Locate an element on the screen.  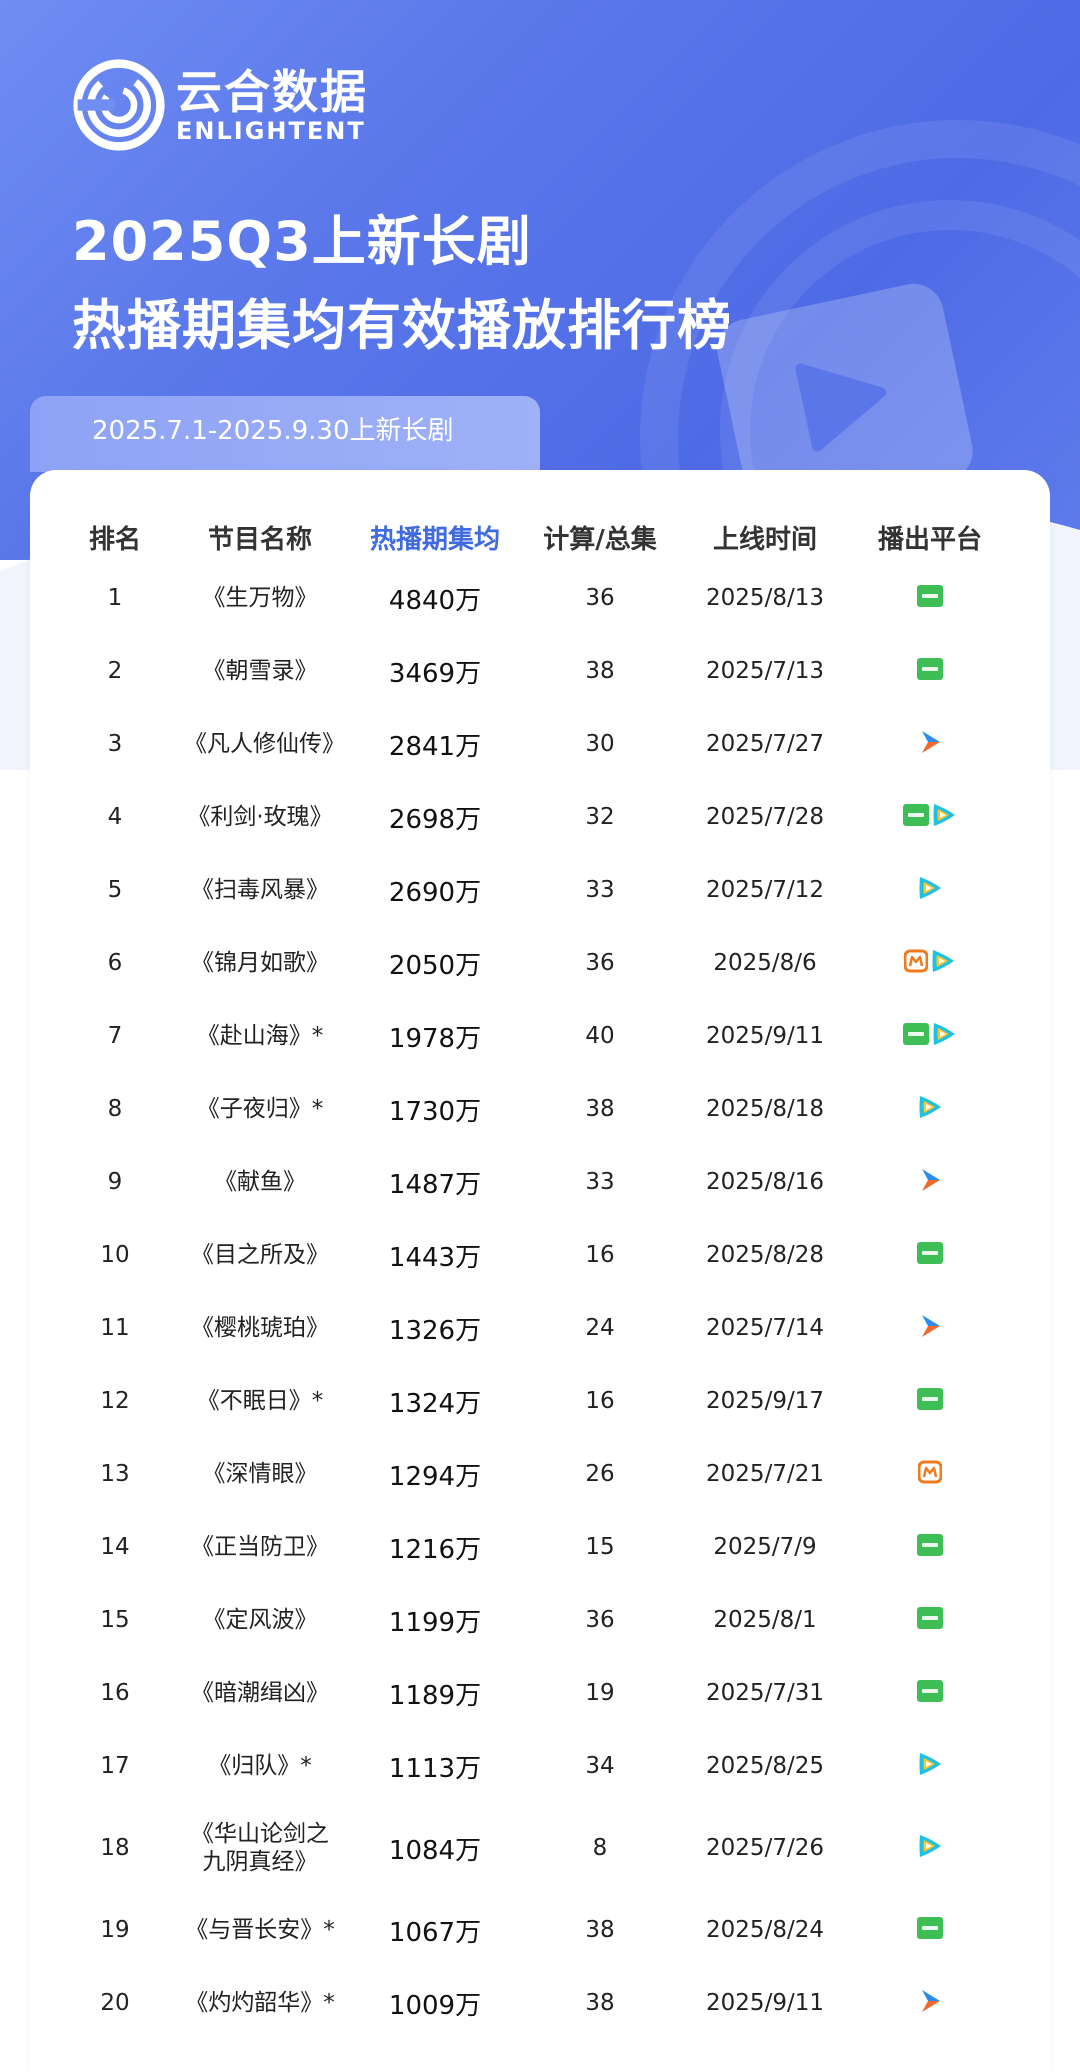
row-rank: 11 is located at coordinates (115, 1328).